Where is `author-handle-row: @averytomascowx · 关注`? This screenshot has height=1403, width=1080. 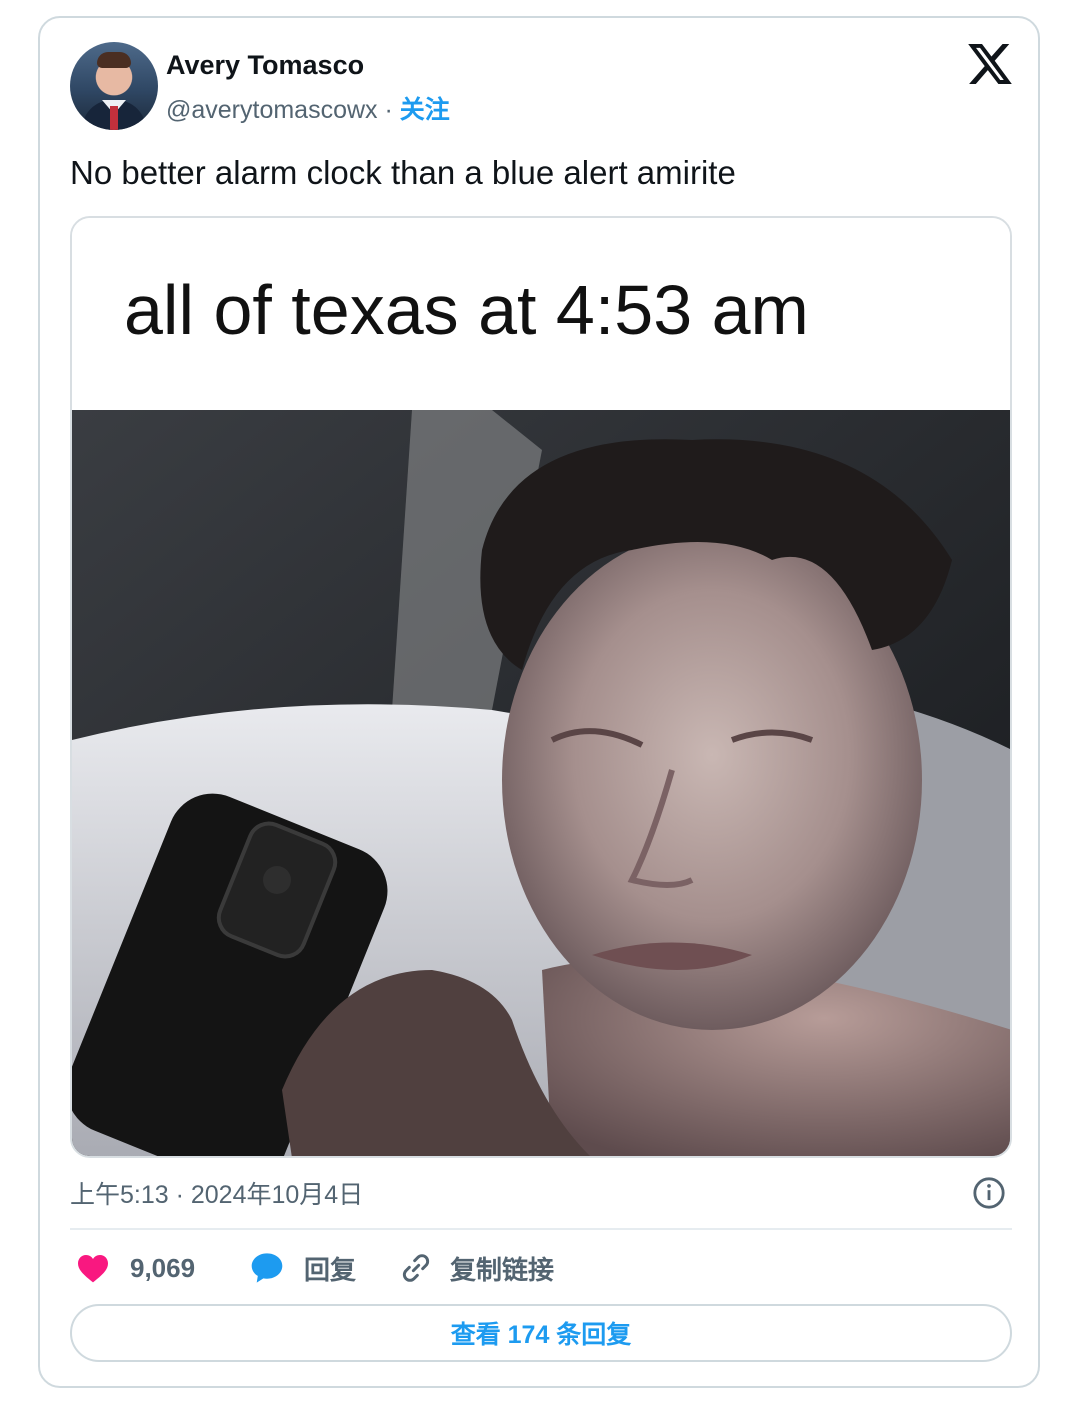
author-handle-row: @averytomascowx · 关注 is located at coordinates (308, 108).